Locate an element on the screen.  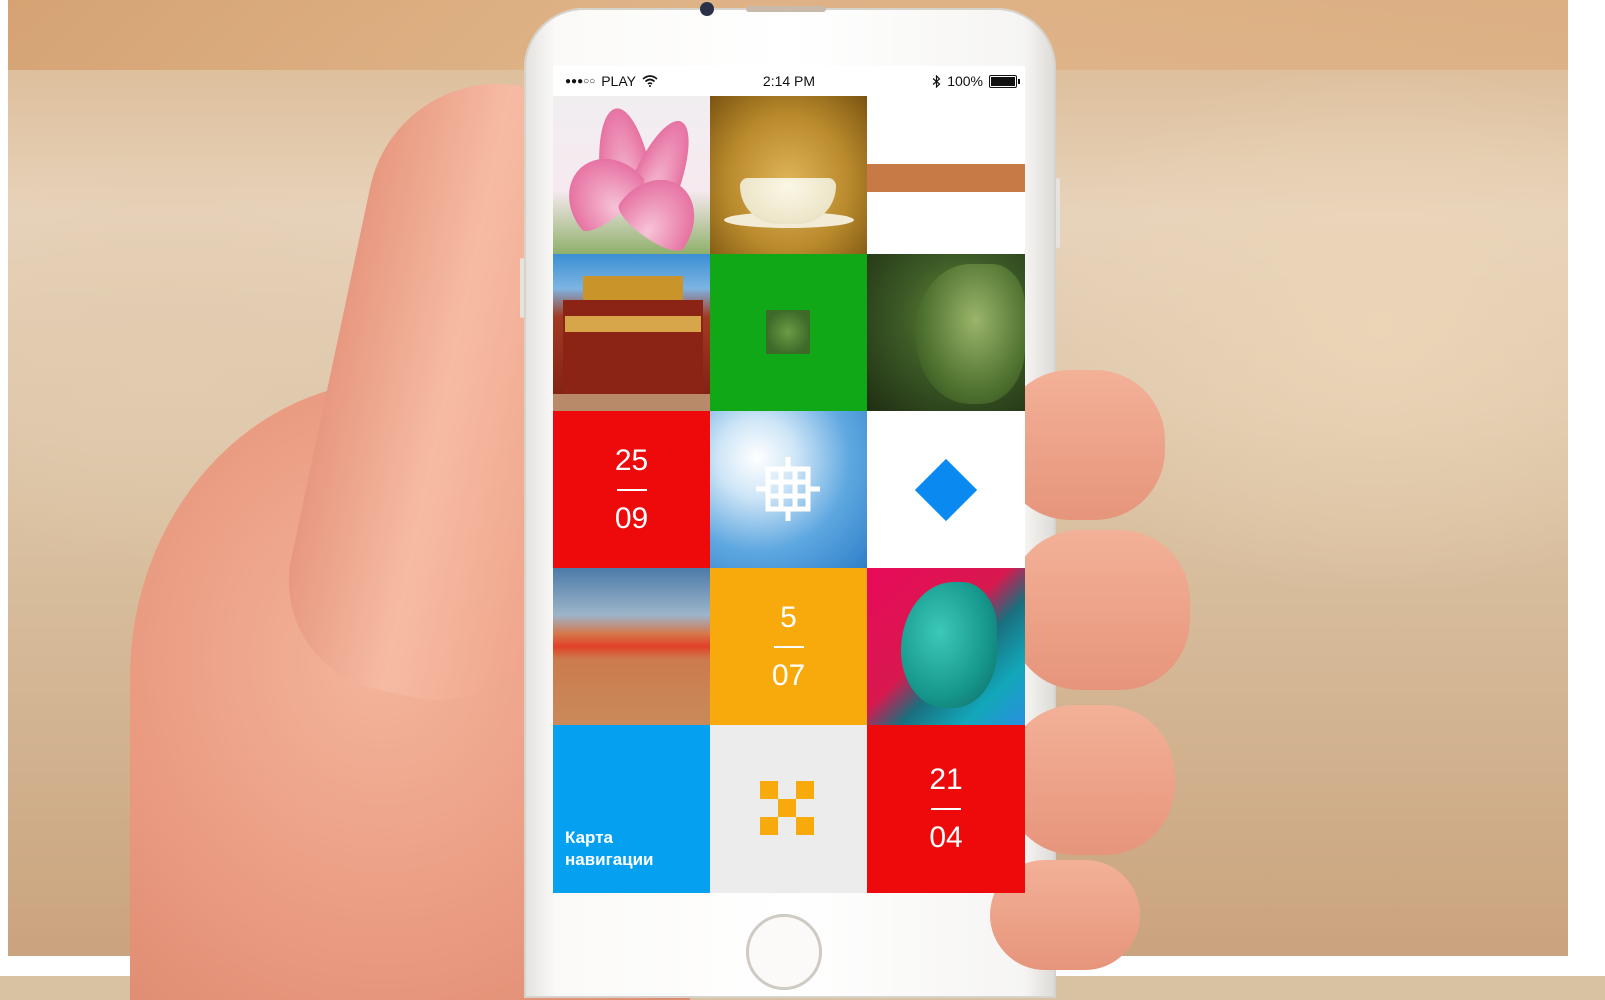
tile-diamond is located at coordinates (946, 489).